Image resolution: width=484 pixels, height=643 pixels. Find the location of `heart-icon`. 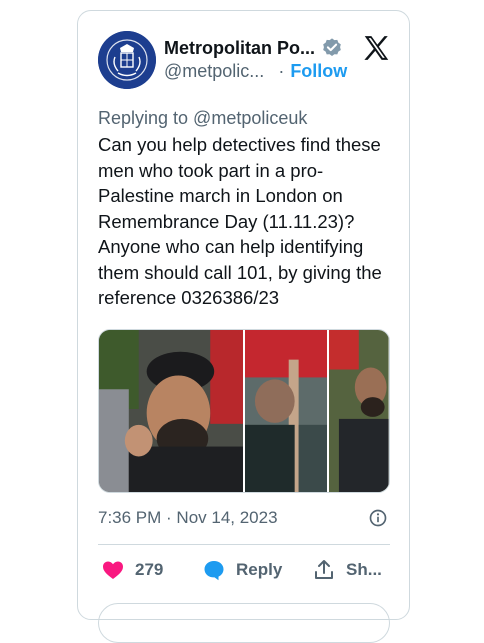

heart-icon is located at coordinates (113, 570).